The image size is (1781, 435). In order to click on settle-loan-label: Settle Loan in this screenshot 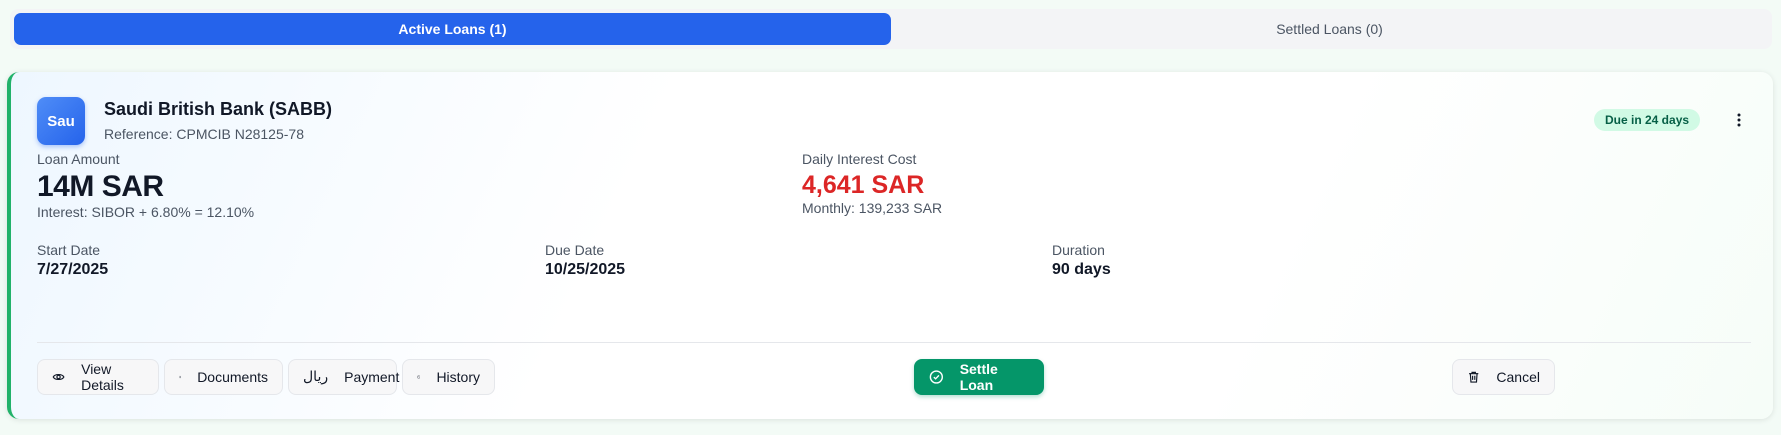, I will do `click(978, 377)`.